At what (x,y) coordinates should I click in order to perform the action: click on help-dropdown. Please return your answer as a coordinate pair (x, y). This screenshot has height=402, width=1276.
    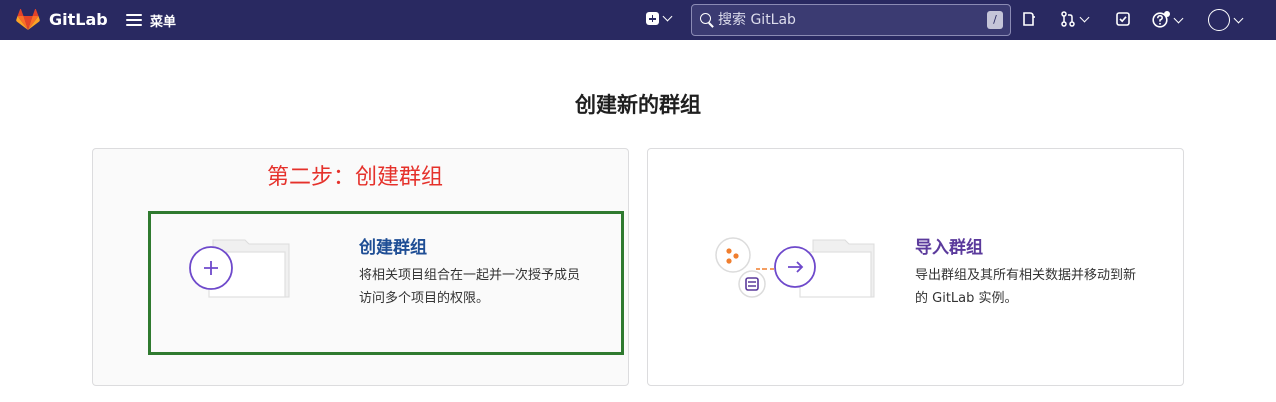
    Looking at the image, I should click on (1168, 20).